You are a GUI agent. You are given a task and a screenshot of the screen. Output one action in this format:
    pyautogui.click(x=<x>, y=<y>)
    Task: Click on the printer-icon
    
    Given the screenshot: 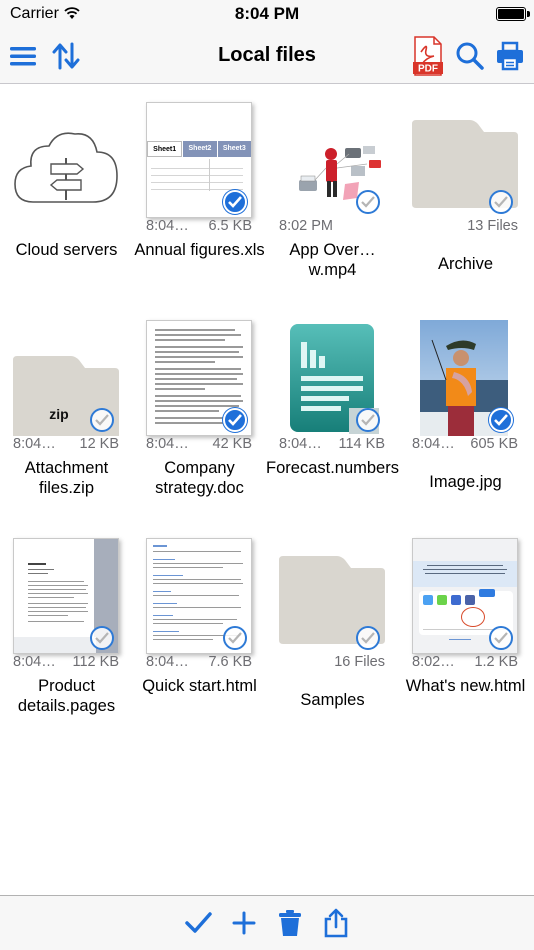 What is the action you would take?
    pyautogui.click(x=510, y=56)
    